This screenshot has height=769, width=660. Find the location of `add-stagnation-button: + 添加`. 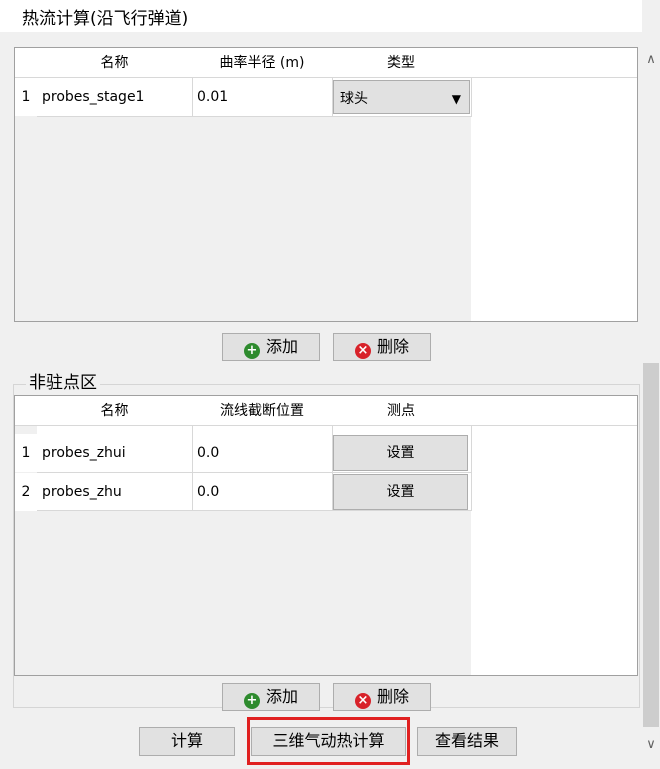

add-stagnation-button: + 添加 is located at coordinates (271, 347).